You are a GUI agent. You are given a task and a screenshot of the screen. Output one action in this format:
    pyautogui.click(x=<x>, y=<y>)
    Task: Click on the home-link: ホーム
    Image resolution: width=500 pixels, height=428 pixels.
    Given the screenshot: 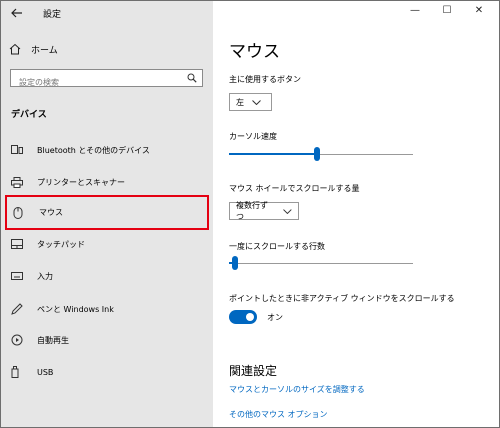 What is the action you would take?
    pyautogui.click(x=33, y=49)
    